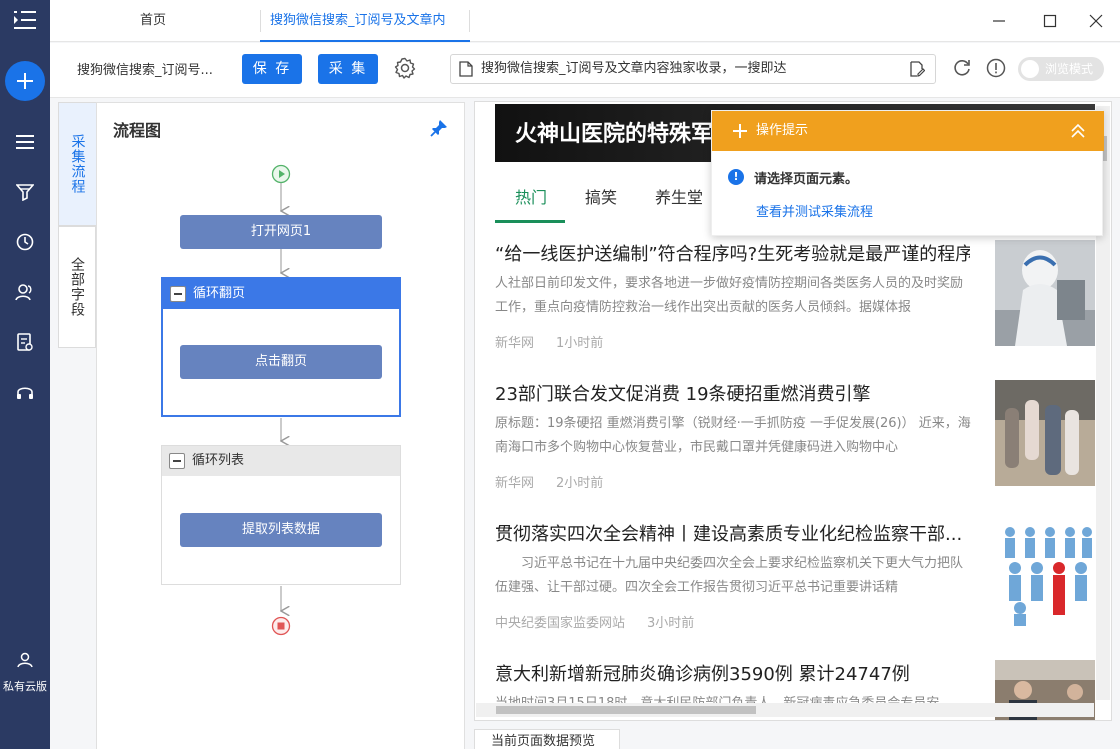 The image size is (1120, 749). What do you see at coordinates (614, 134) in the screenshot?
I see `banner-title: 火神山医院的特殊军` at bounding box center [614, 134].